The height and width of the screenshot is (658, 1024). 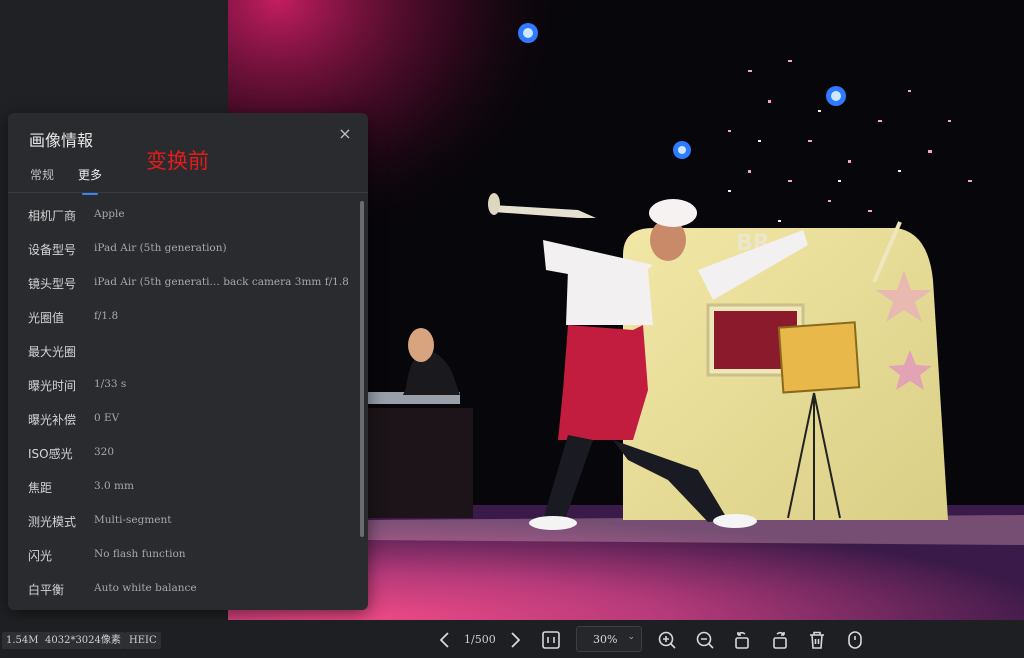 What do you see at coordinates (667, 640) in the screenshot?
I see `zoom-in-icon` at bounding box center [667, 640].